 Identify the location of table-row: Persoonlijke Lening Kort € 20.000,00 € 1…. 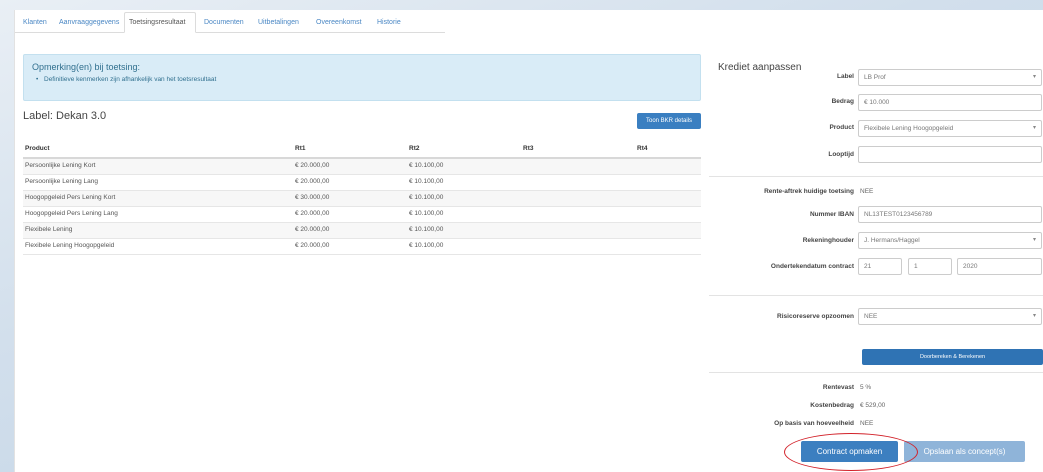
(362, 167).